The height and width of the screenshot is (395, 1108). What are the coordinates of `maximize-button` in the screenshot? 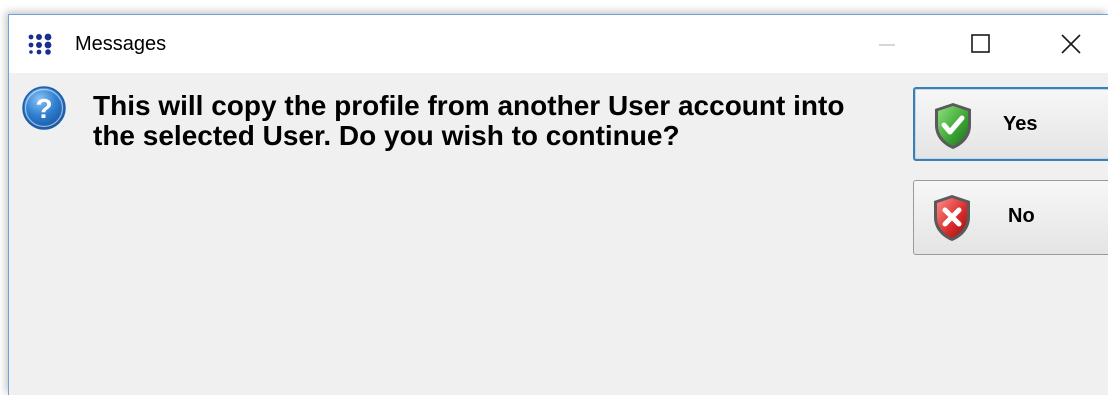 It's located at (980, 44).